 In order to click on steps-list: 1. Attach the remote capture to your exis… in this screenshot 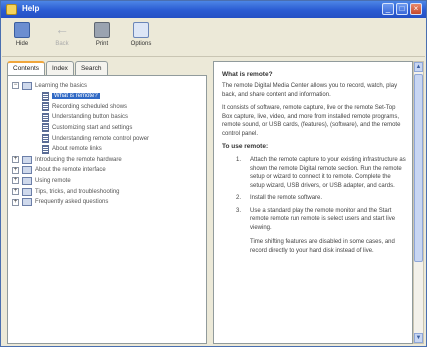, I will do `click(321, 194)`.